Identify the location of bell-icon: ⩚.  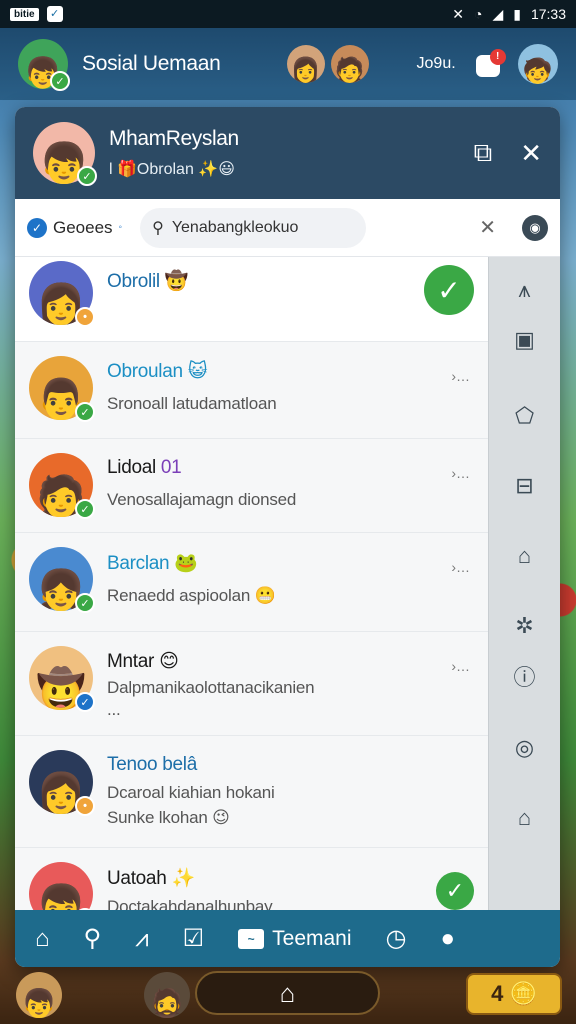
(525, 290).